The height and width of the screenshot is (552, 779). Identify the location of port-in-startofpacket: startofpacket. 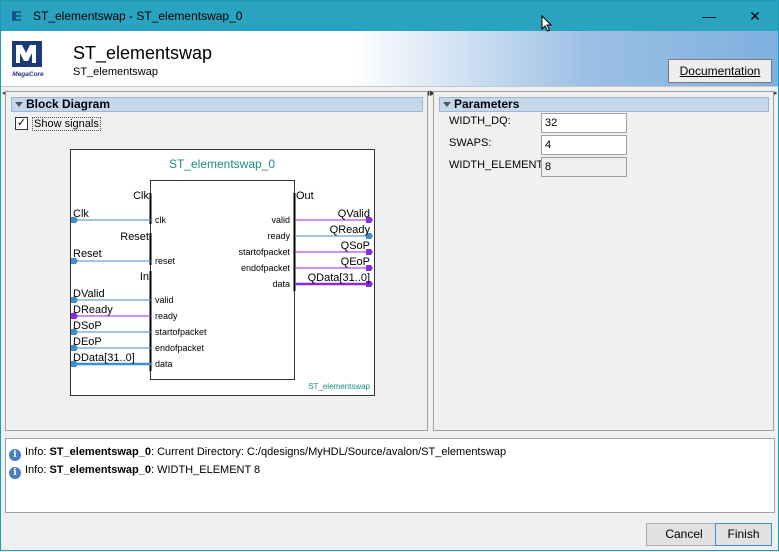
(181, 332).